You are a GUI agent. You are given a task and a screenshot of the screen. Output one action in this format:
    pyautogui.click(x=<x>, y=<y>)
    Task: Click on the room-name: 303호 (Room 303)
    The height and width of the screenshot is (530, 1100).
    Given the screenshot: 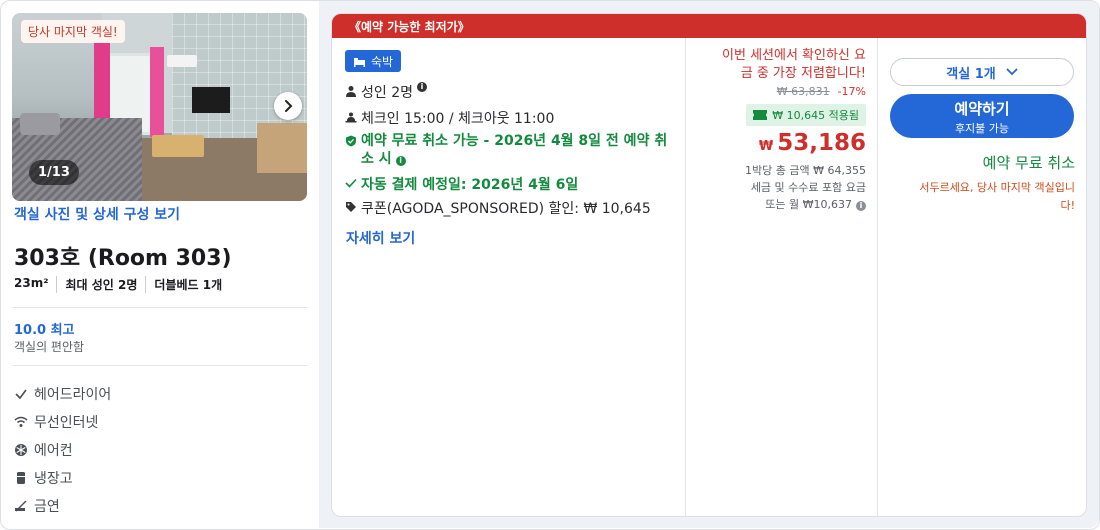 What is the action you would take?
    pyautogui.click(x=123, y=258)
    